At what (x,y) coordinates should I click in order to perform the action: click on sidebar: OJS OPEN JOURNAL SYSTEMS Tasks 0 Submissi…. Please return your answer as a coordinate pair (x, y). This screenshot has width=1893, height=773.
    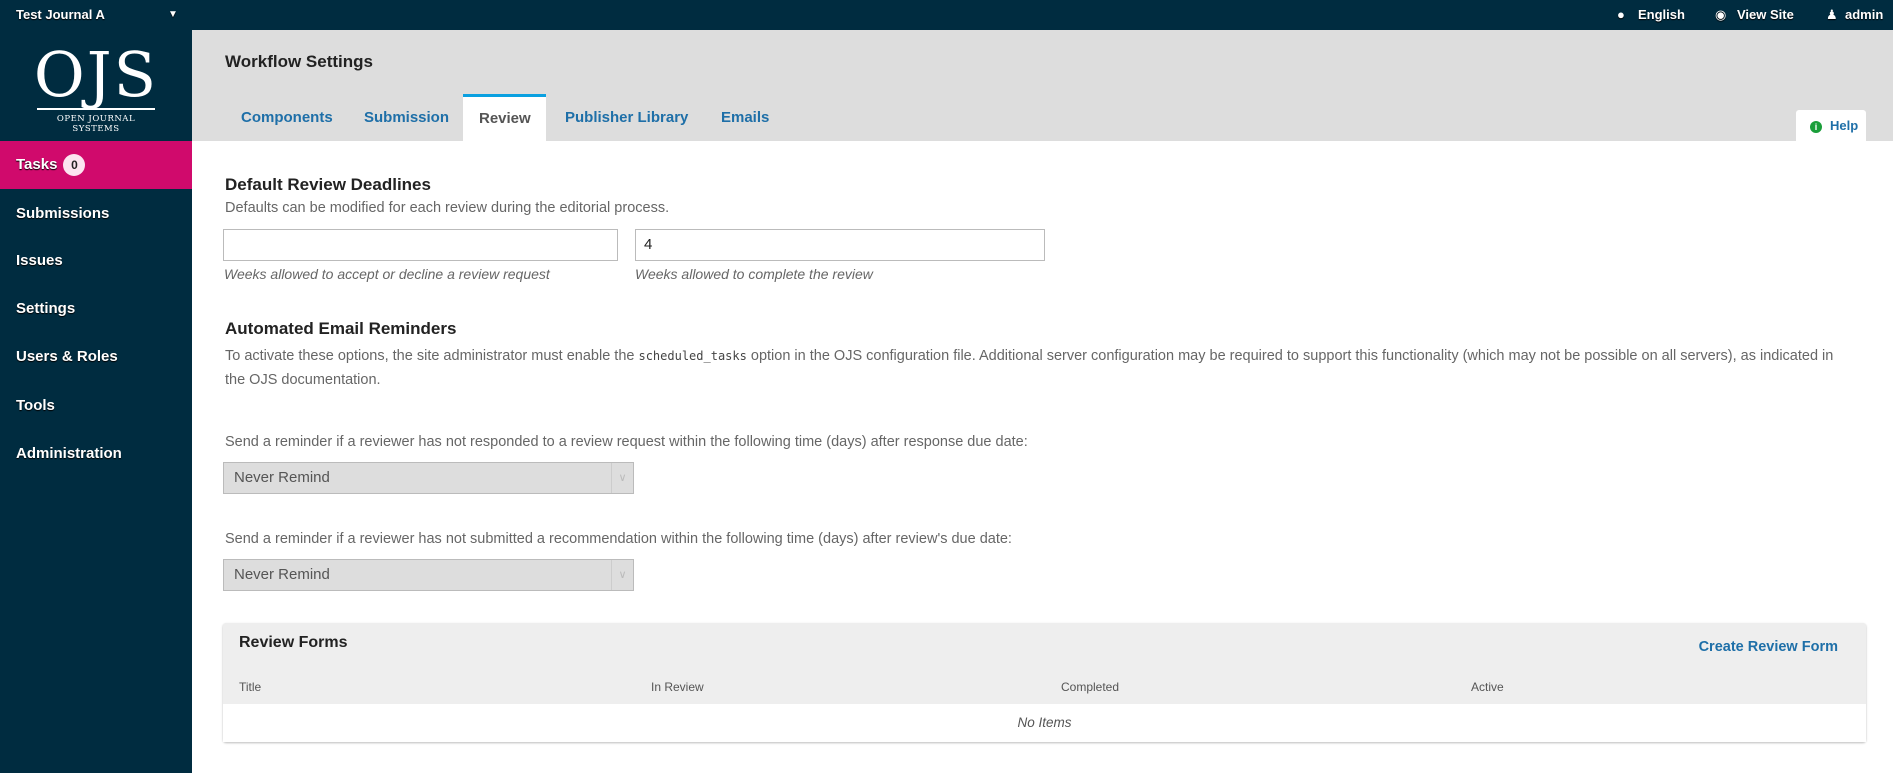
    Looking at the image, I should click on (96, 401).